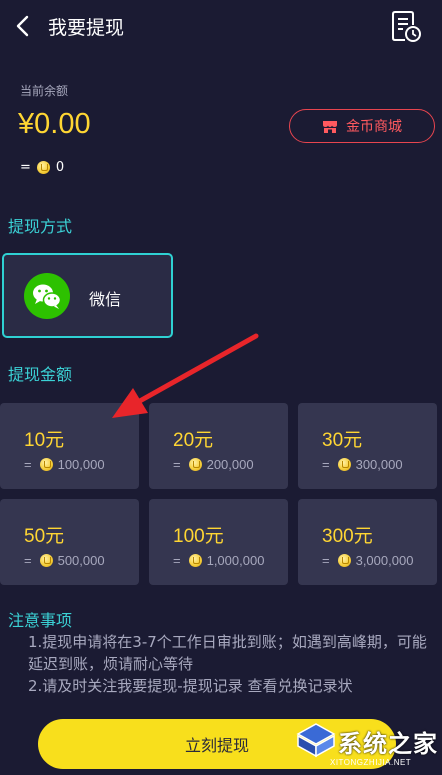 This screenshot has width=442, height=775. Describe the element at coordinates (379, 464) in the screenshot. I see `coin-cost: 300,000` at that location.